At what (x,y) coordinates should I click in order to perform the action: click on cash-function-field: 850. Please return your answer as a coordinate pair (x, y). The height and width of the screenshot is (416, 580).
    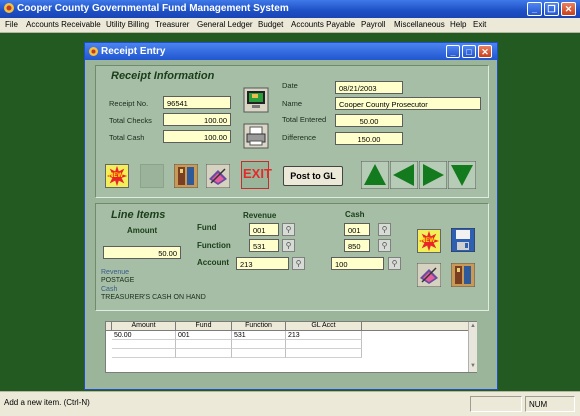
    Looking at the image, I should click on (357, 245).